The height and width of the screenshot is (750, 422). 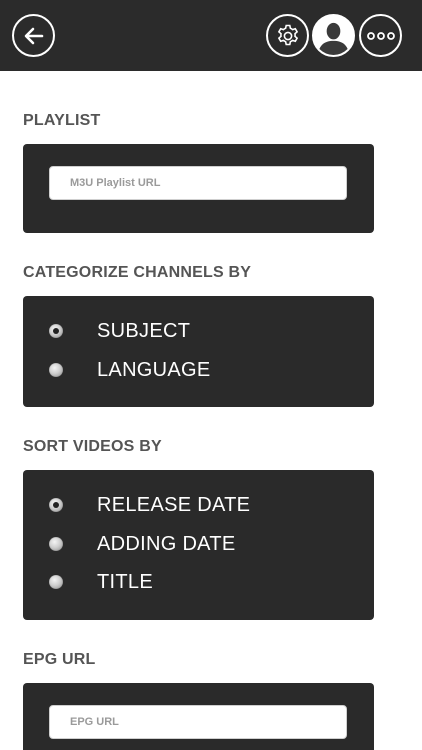 What do you see at coordinates (174, 504) in the screenshot?
I see `option-label: RELEASE DATE` at bounding box center [174, 504].